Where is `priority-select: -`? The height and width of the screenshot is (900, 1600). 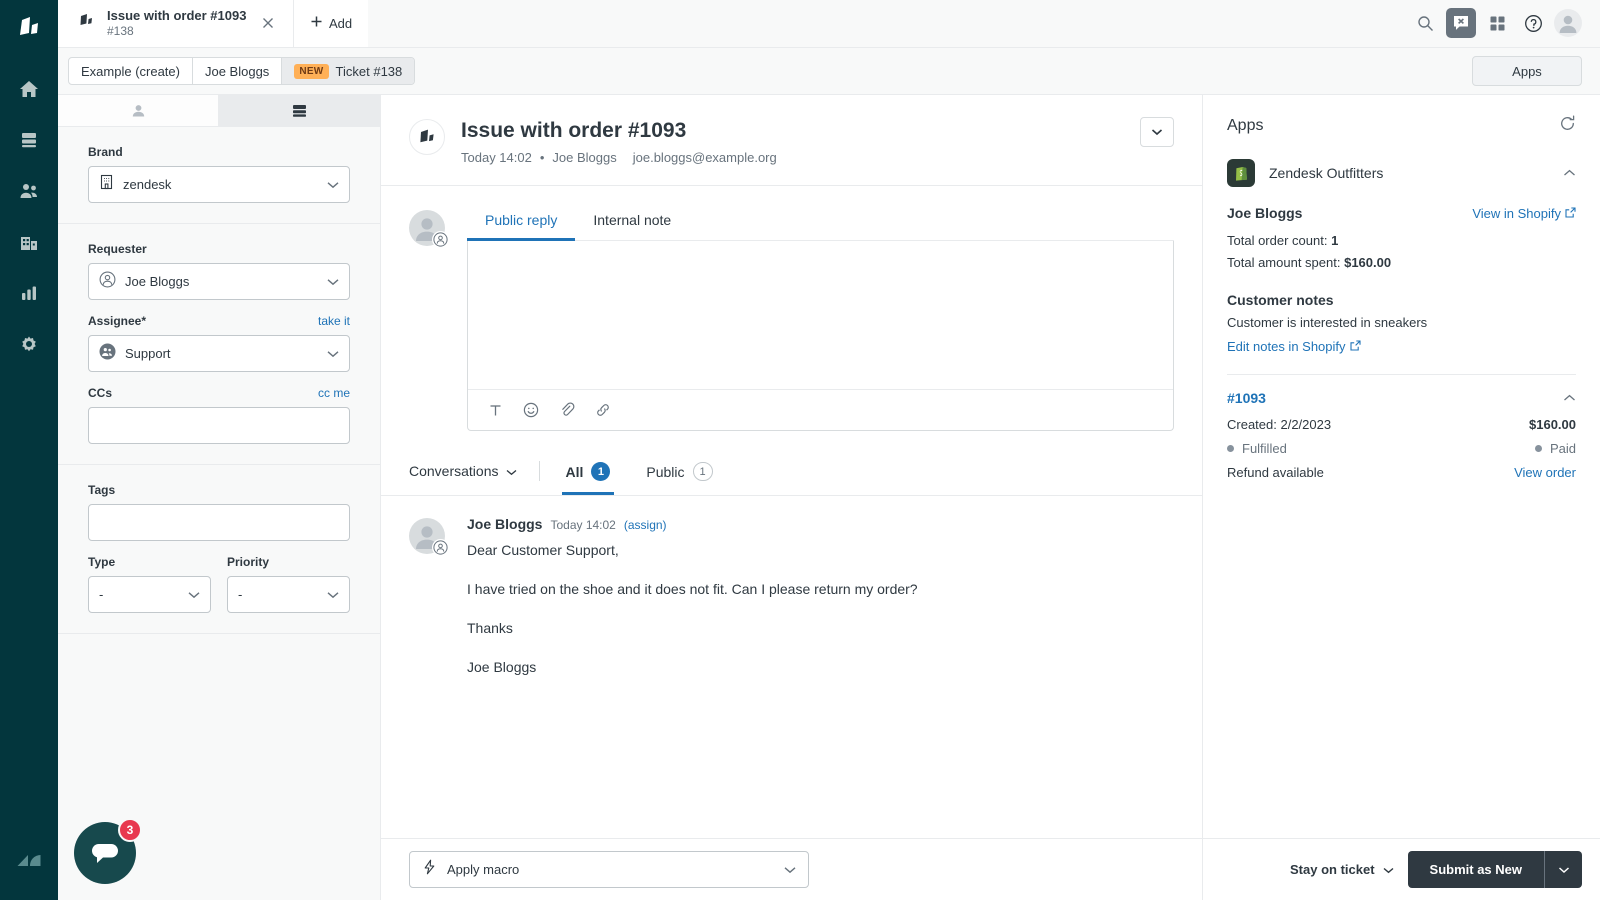
priority-select: - is located at coordinates (288, 594).